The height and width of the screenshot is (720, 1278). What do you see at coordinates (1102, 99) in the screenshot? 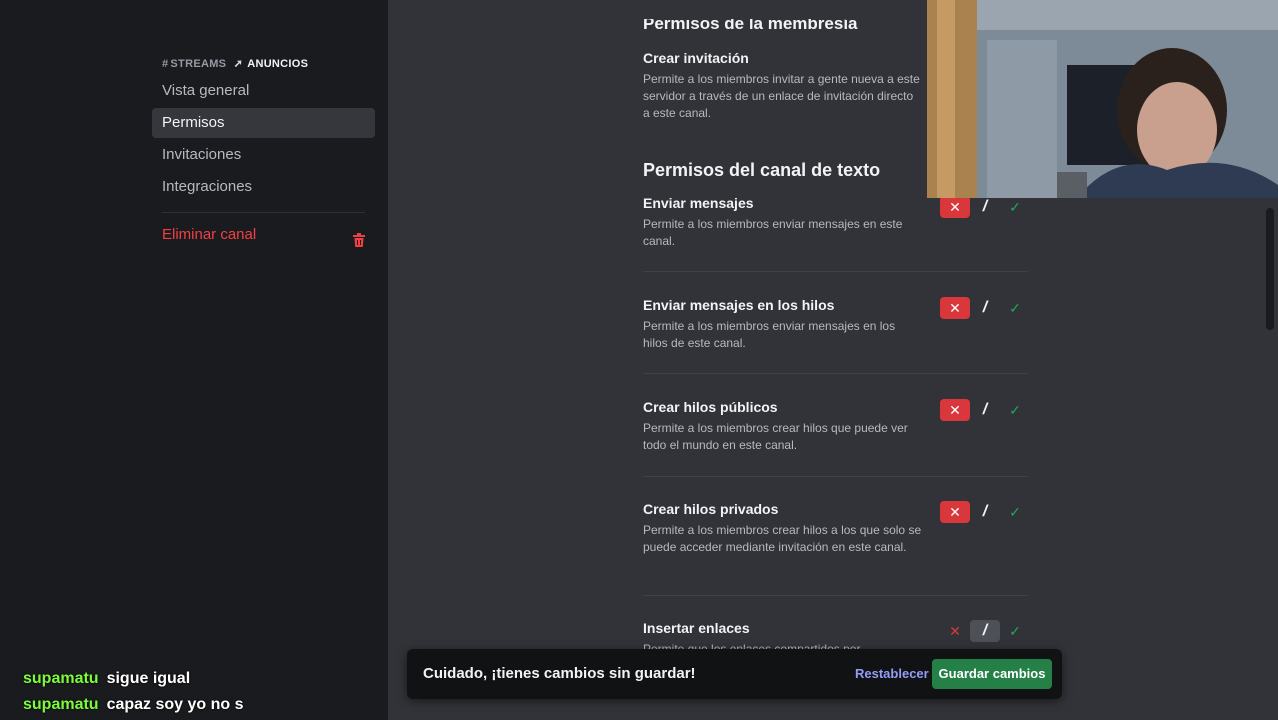
I see `webcam-overlay` at bounding box center [1102, 99].